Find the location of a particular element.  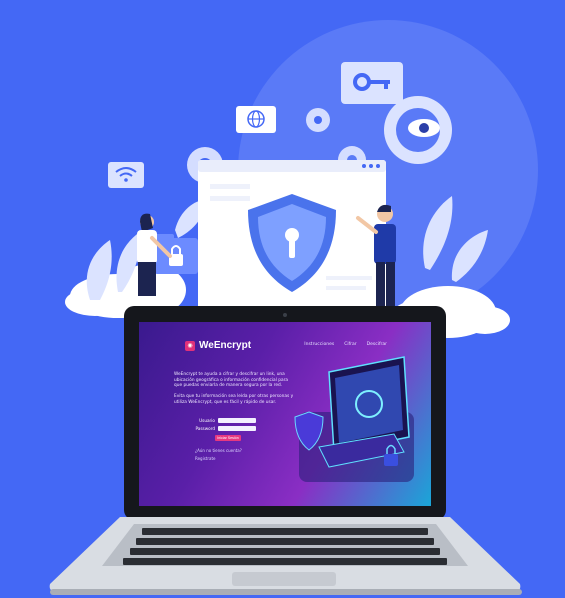

globe-icon is located at coordinates (256, 119).